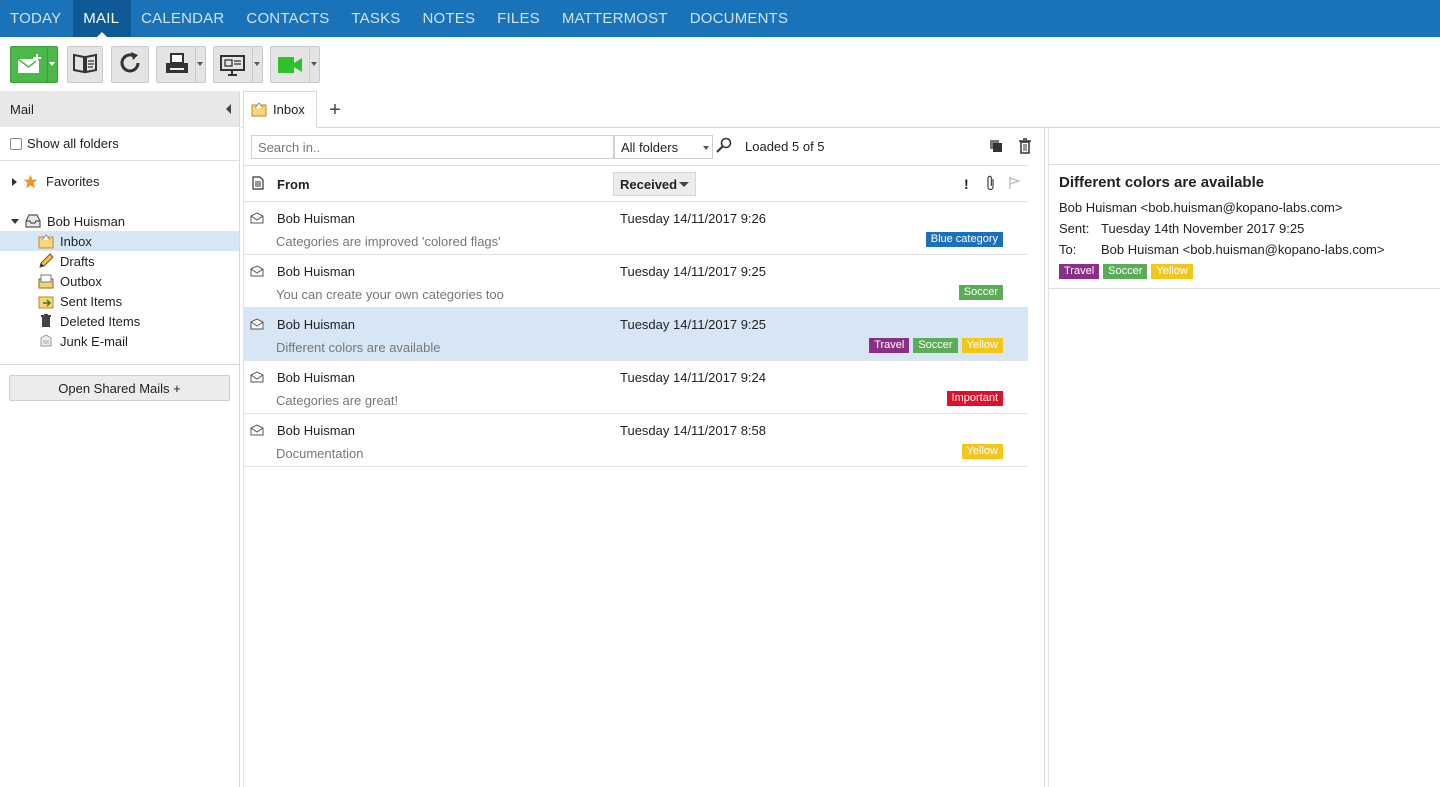 The height and width of the screenshot is (787, 1440). Describe the element at coordinates (14, 181) in the screenshot. I see `expand-icon` at that location.